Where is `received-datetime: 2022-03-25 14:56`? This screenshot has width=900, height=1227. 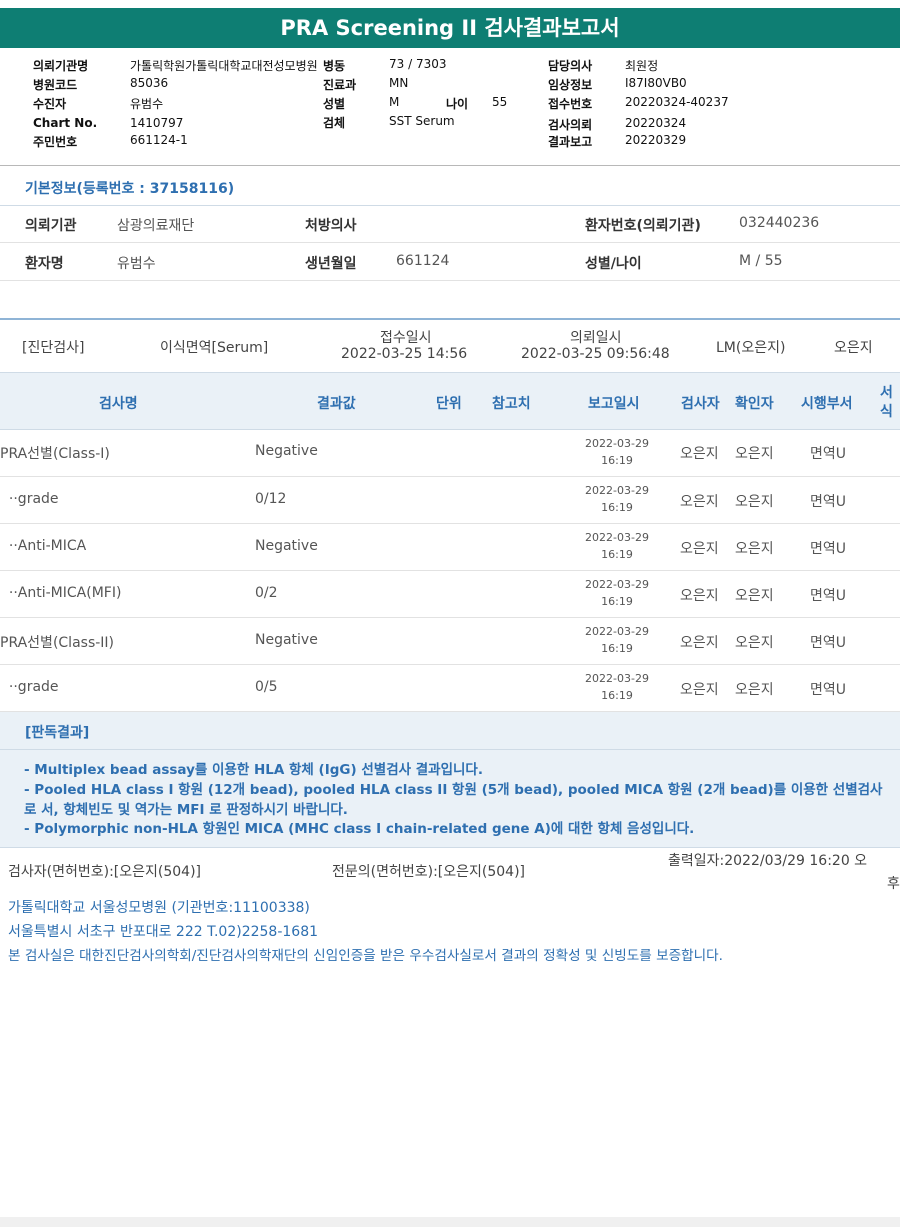
received-datetime: 2022-03-25 14:56 is located at coordinates (404, 354).